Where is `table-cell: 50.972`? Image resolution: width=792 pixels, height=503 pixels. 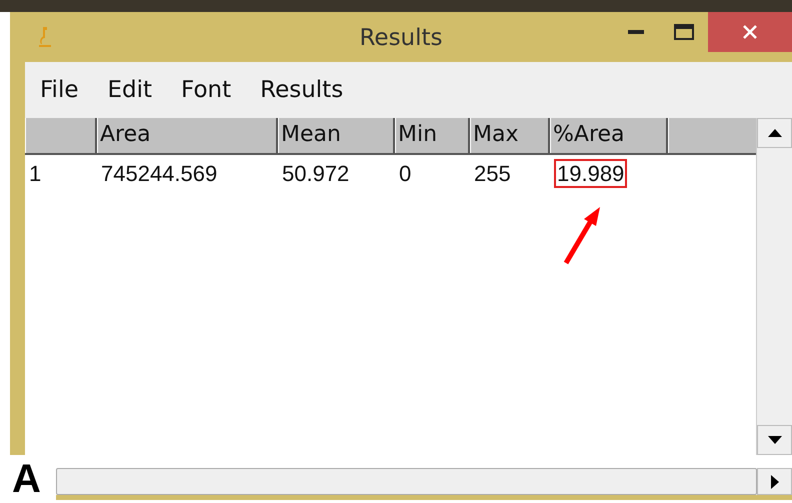
table-cell: 50.972 is located at coordinates (316, 173).